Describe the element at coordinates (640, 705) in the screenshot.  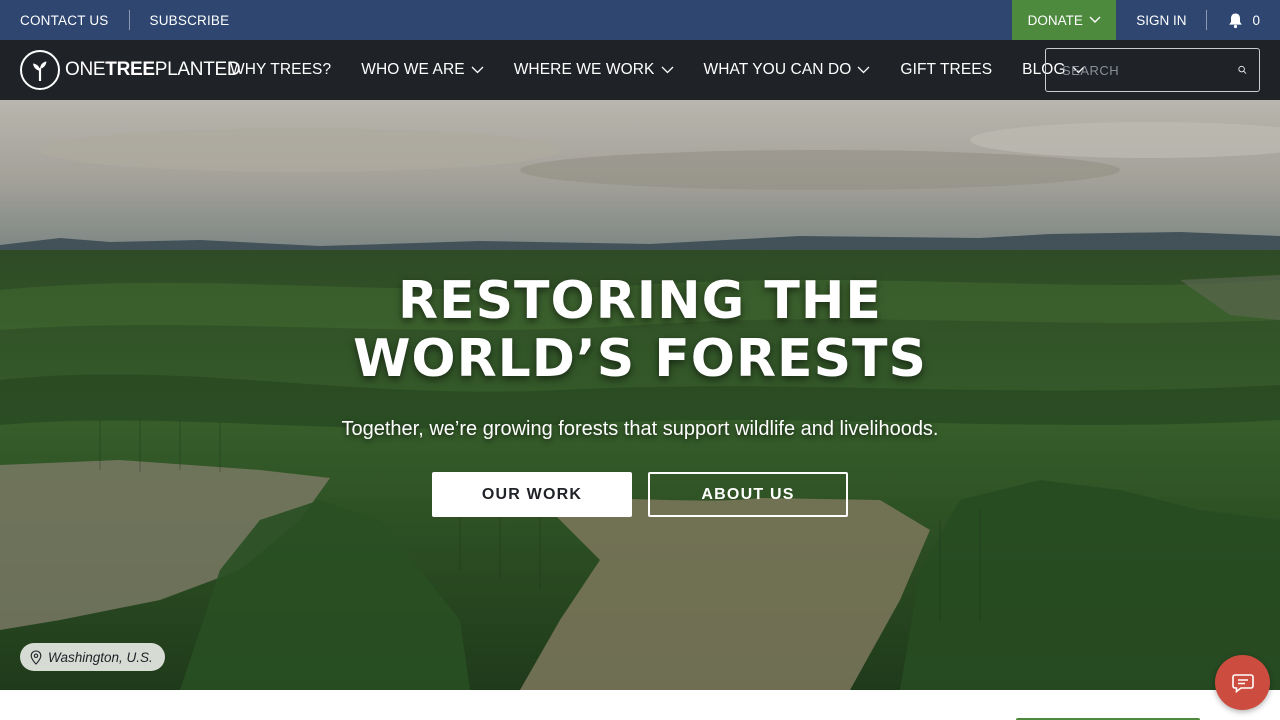
I see `content-section-top` at that location.